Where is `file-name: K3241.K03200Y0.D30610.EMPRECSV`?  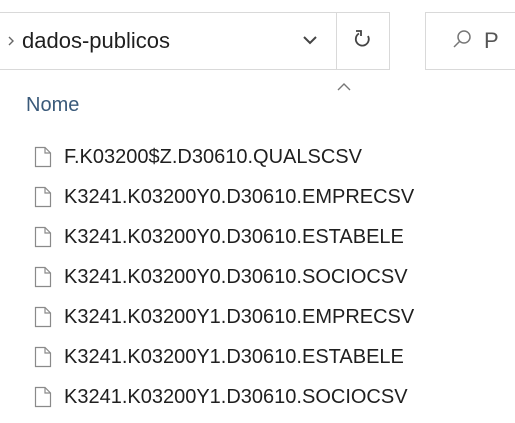 file-name: K3241.K03200Y0.D30610.EMPRECSV is located at coordinates (239, 196).